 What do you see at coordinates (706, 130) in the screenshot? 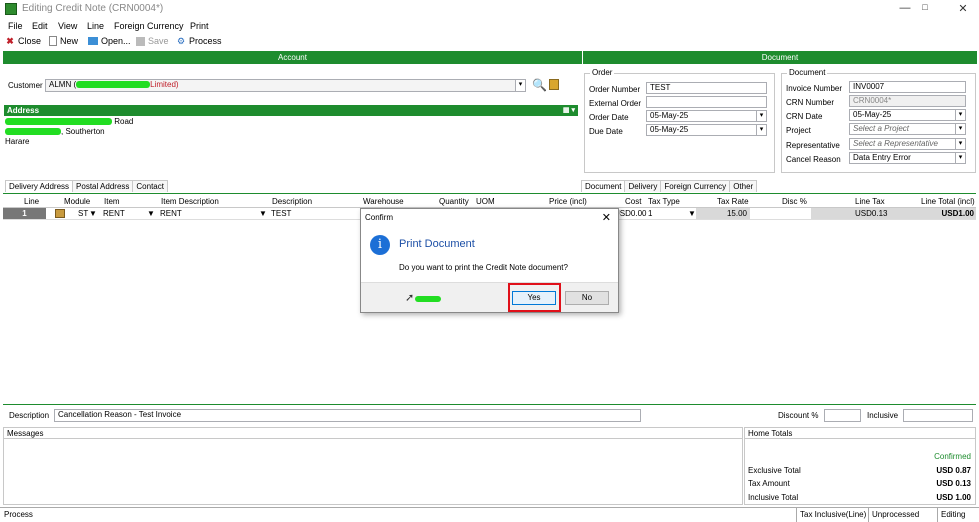
I see `due-date-field: 05-May-25 ▾` at bounding box center [706, 130].